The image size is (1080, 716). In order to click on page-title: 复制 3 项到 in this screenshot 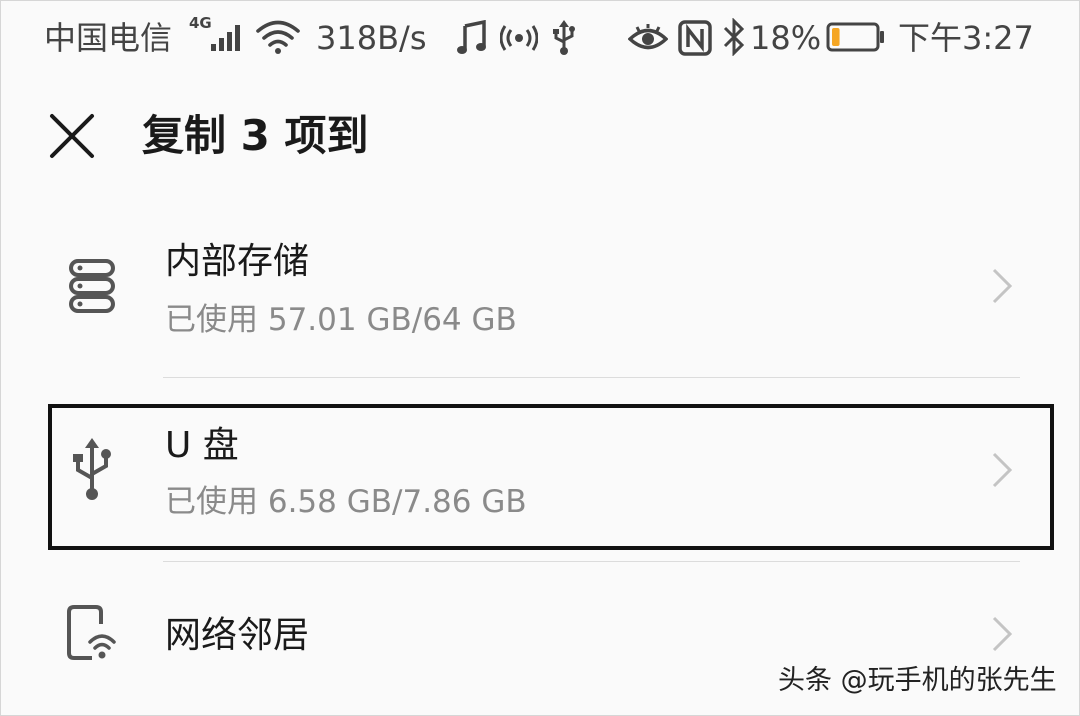, I will do `click(255, 135)`.